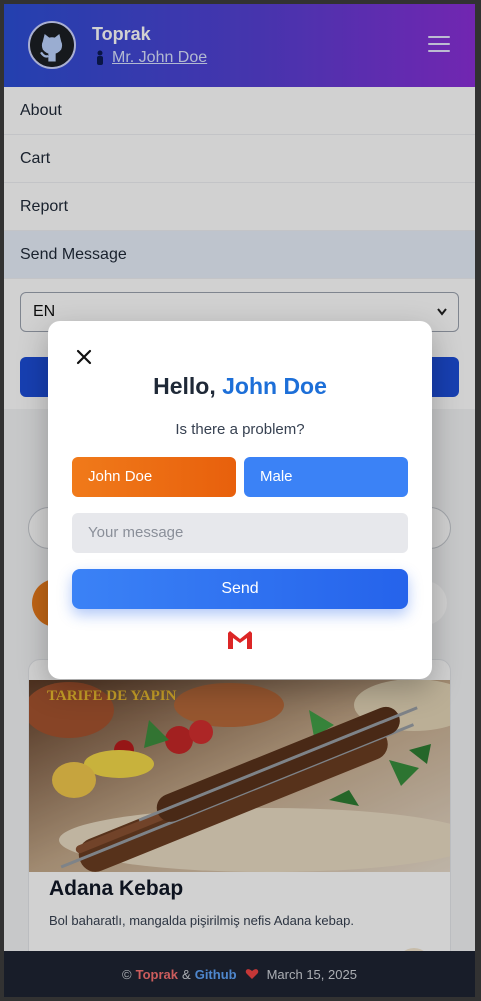 Image resolution: width=481 pixels, height=1001 pixels. What do you see at coordinates (240, 589) in the screenshot?
I see `send-button: Send` at bounding box center [240, 589].